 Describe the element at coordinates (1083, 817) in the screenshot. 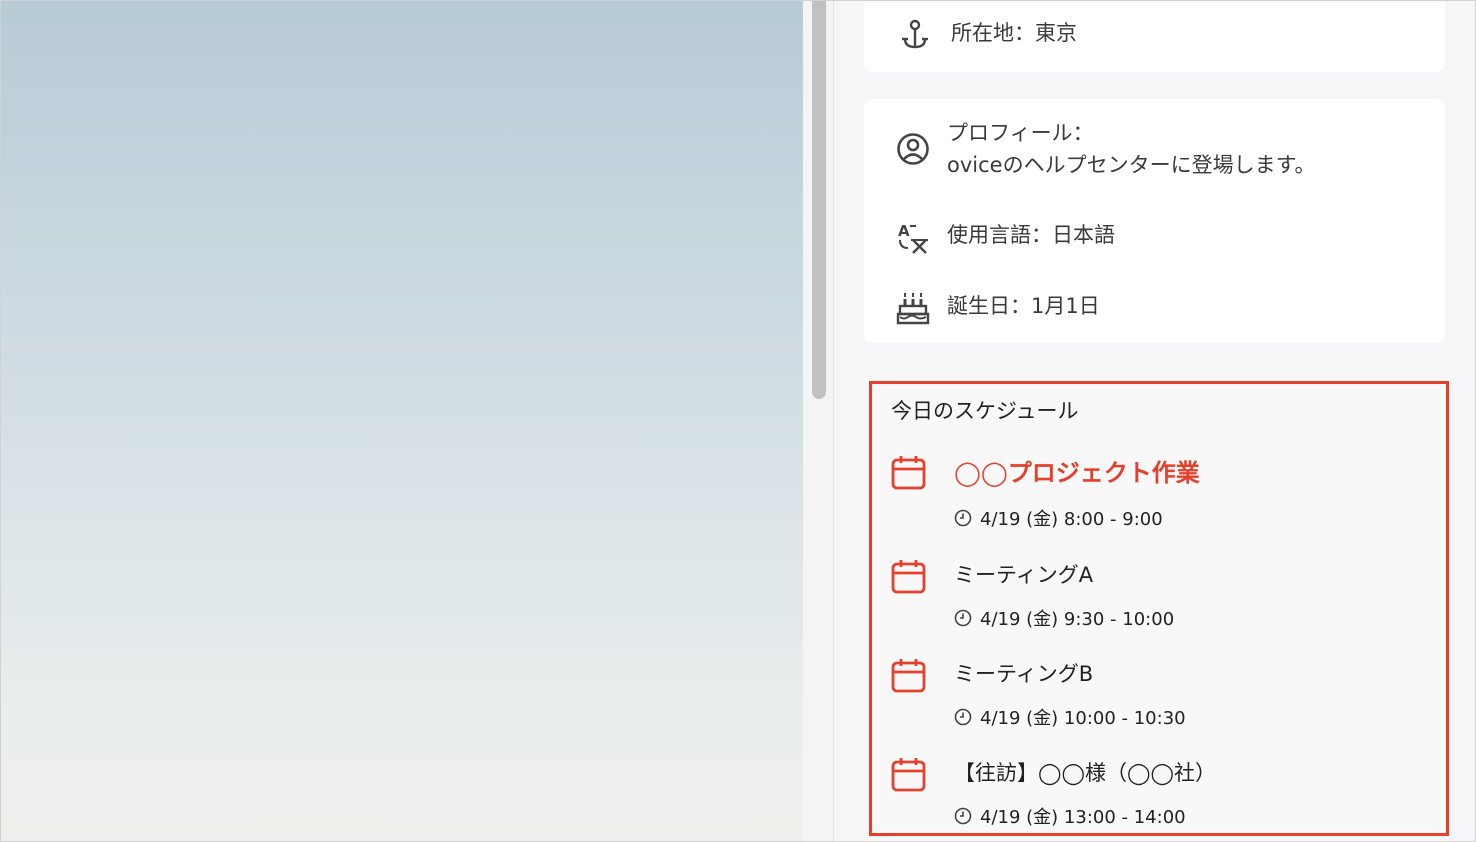

I see `event-time-text: 4/19 (金) 13:00 - 14:00` at that location.